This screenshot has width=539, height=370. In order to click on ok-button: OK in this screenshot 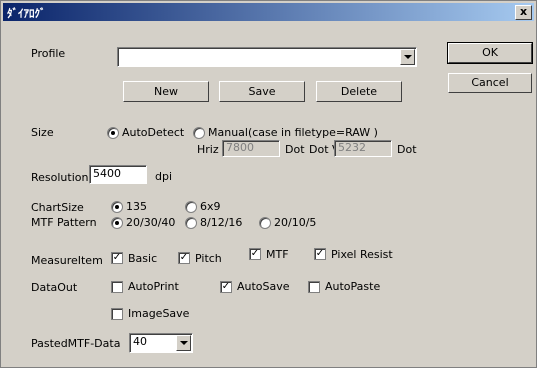, I will do `click(490, 53)`.